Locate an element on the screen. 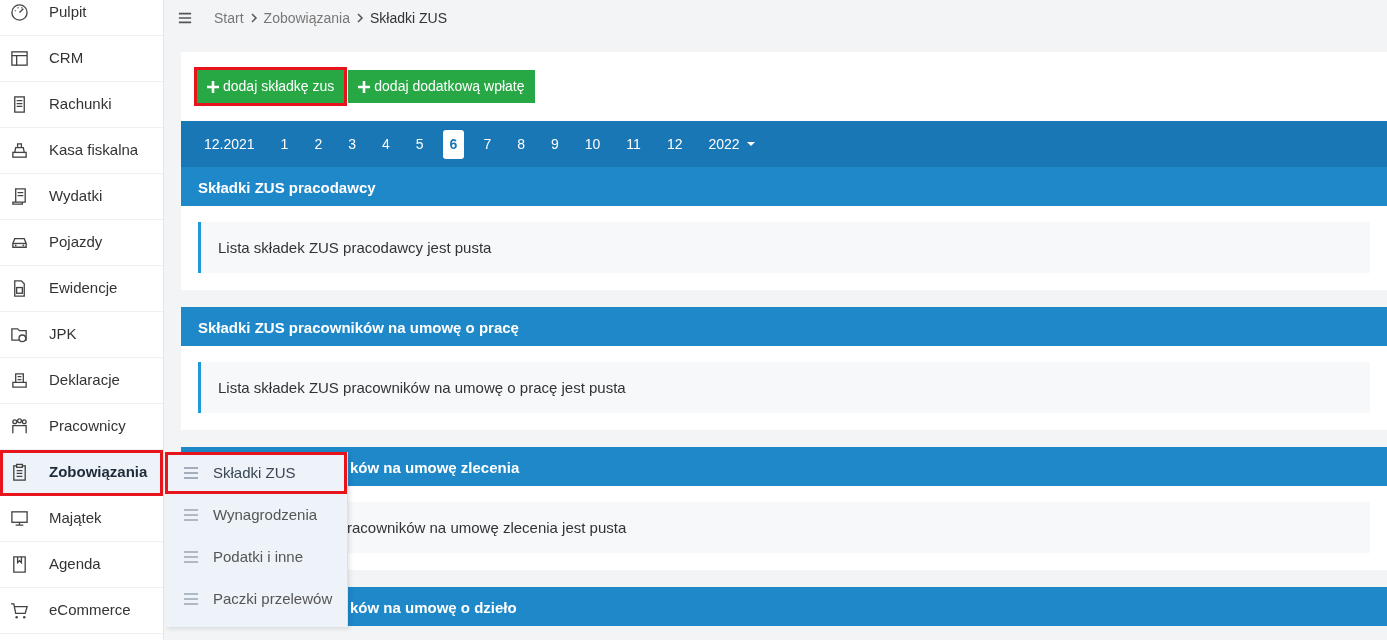  section-header: Składki ZUS pracowników na umowę o pracę is located at coordinates (784, 326).